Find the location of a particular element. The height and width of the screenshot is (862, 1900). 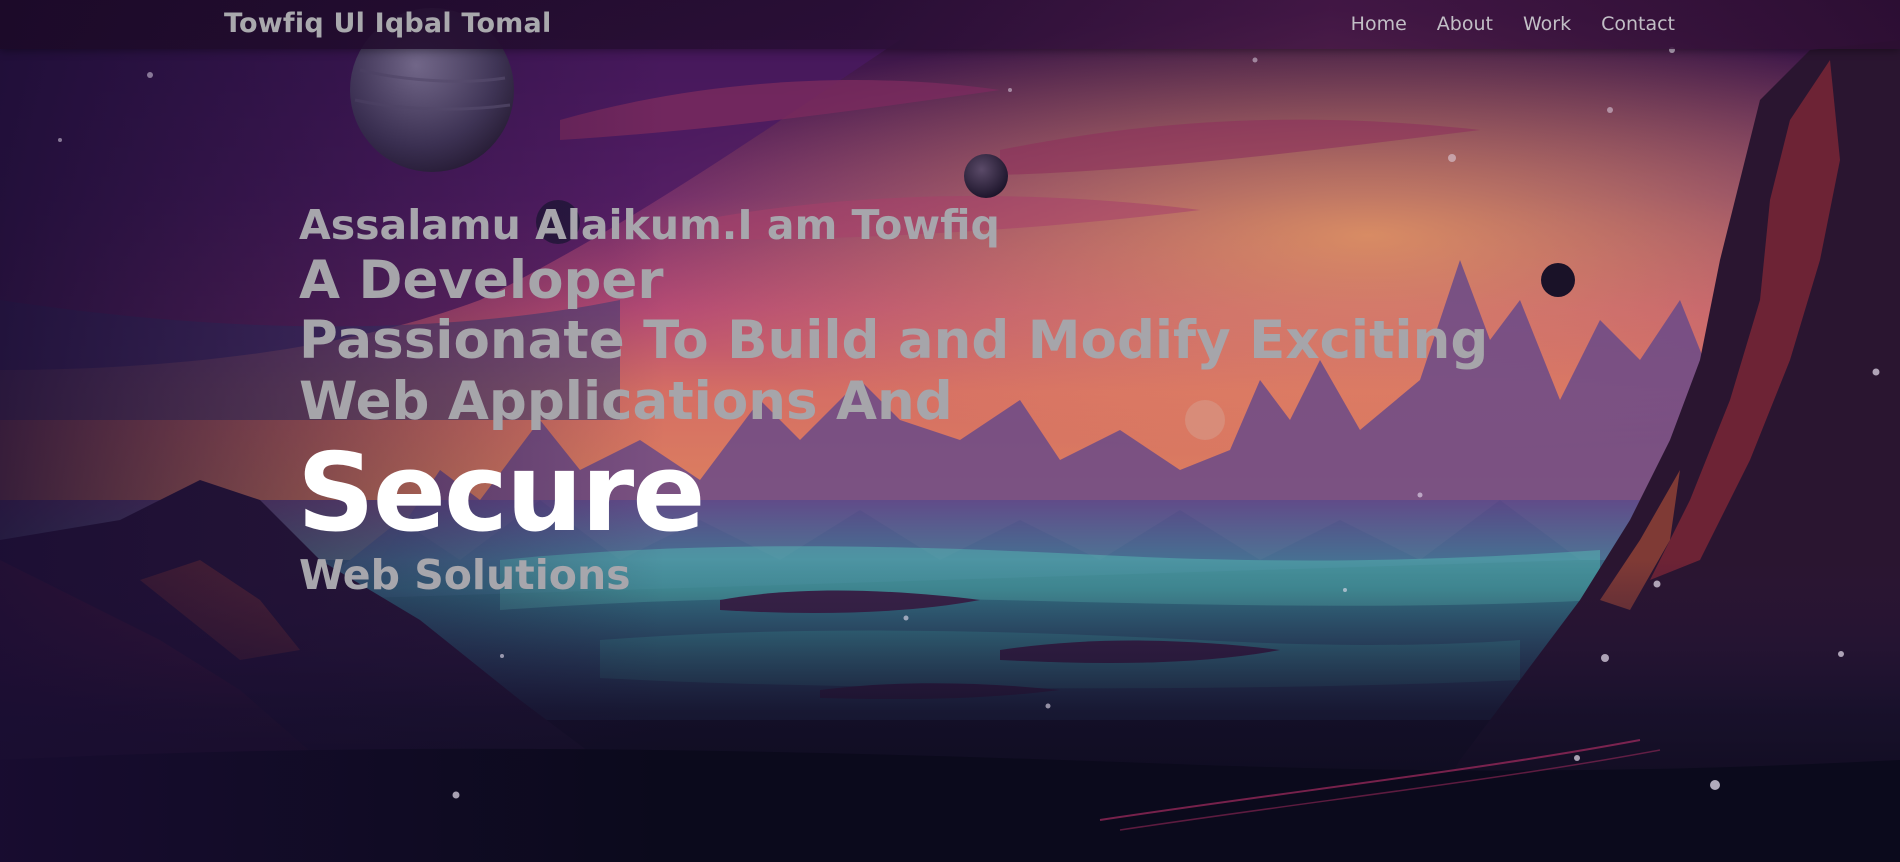

brand-logo-link: Towfiq Ul Iqbal Tomal is located at coordinates (387, 24).